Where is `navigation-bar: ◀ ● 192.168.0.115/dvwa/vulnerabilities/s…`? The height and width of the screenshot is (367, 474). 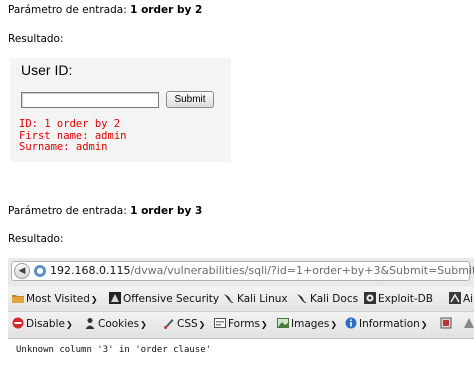
navigation-bar: ◀ ● 192.168.0.115/dvwa/vulnerabilities/s… is located at coordinates (241, 272).